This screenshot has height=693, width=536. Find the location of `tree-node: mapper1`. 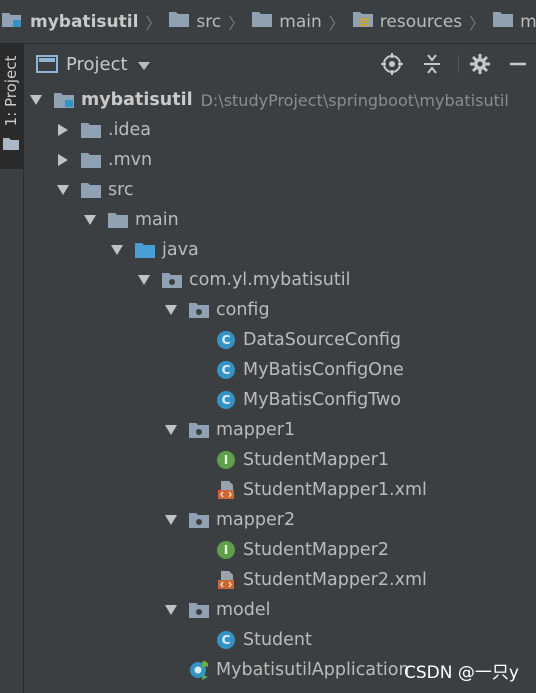

tree-node: mapper1 is located at coordinates (280, 430).